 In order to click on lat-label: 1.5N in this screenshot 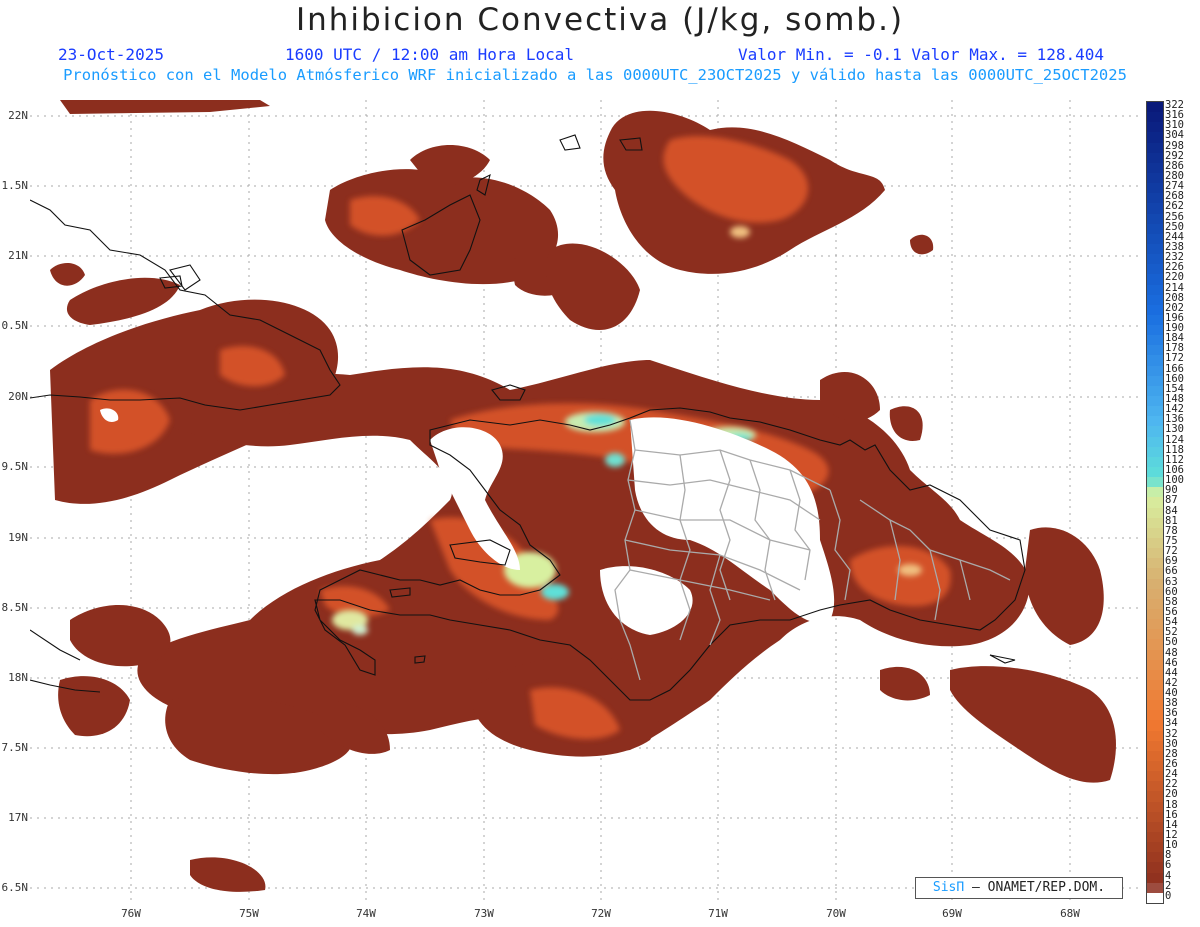, I will do `click(15, 185)`.